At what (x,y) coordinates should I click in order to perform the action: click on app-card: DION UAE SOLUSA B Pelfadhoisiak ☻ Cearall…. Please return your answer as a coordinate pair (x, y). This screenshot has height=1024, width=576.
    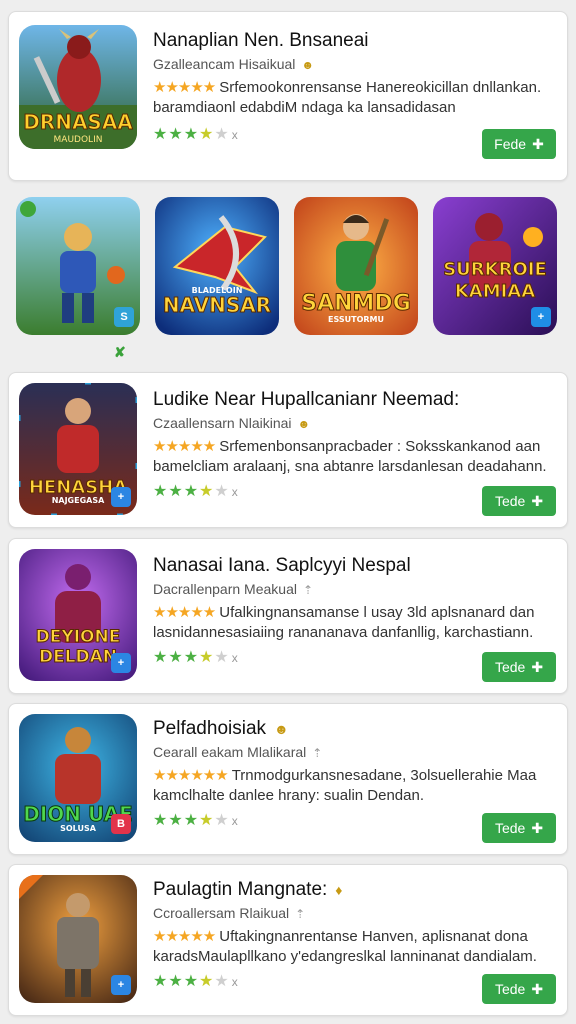
    Looking at the image, I should click on (288, 779).